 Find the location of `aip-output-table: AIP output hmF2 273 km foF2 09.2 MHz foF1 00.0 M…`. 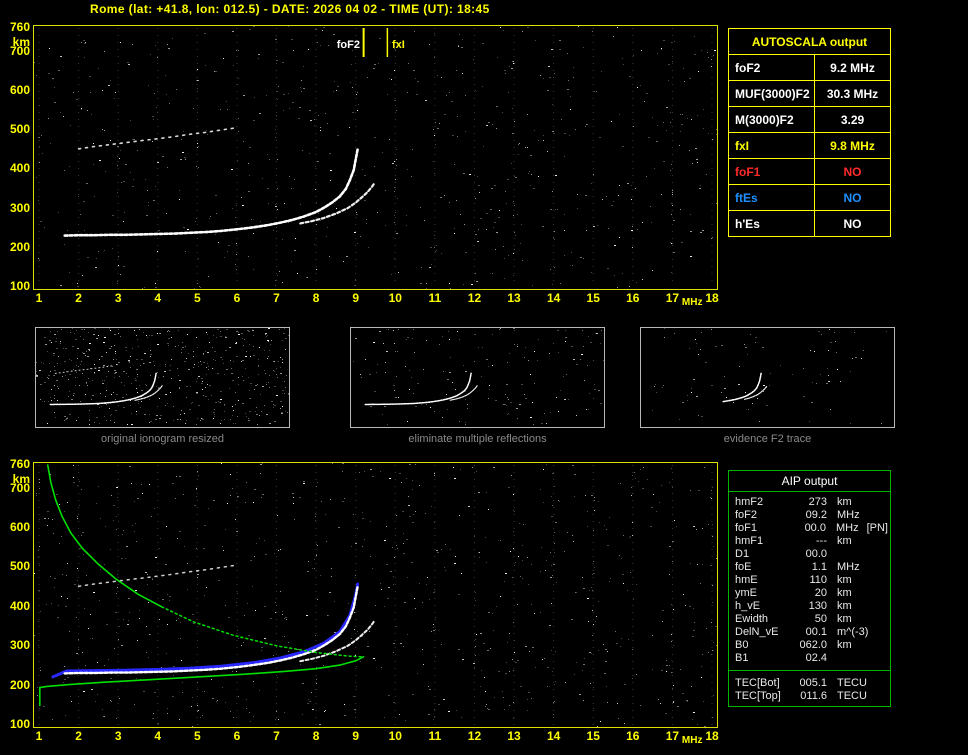

aip-output-table: AIP output hmF2 273 km foF2 09.2 MHz foF1 00.0 M… is located at coordinates (809, 588).